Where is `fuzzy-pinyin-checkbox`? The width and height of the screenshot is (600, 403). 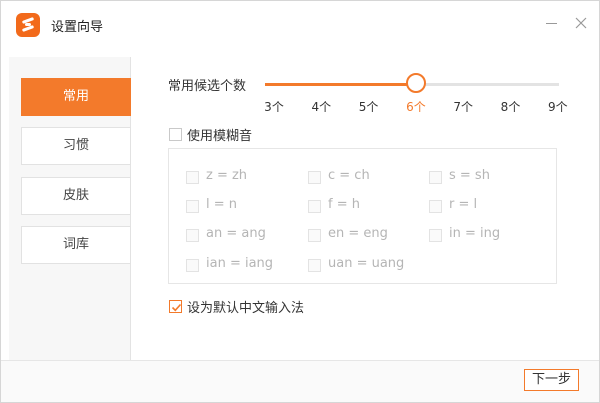 fuzzy-pinyin-checkbox is located at coordinates (175, 134).